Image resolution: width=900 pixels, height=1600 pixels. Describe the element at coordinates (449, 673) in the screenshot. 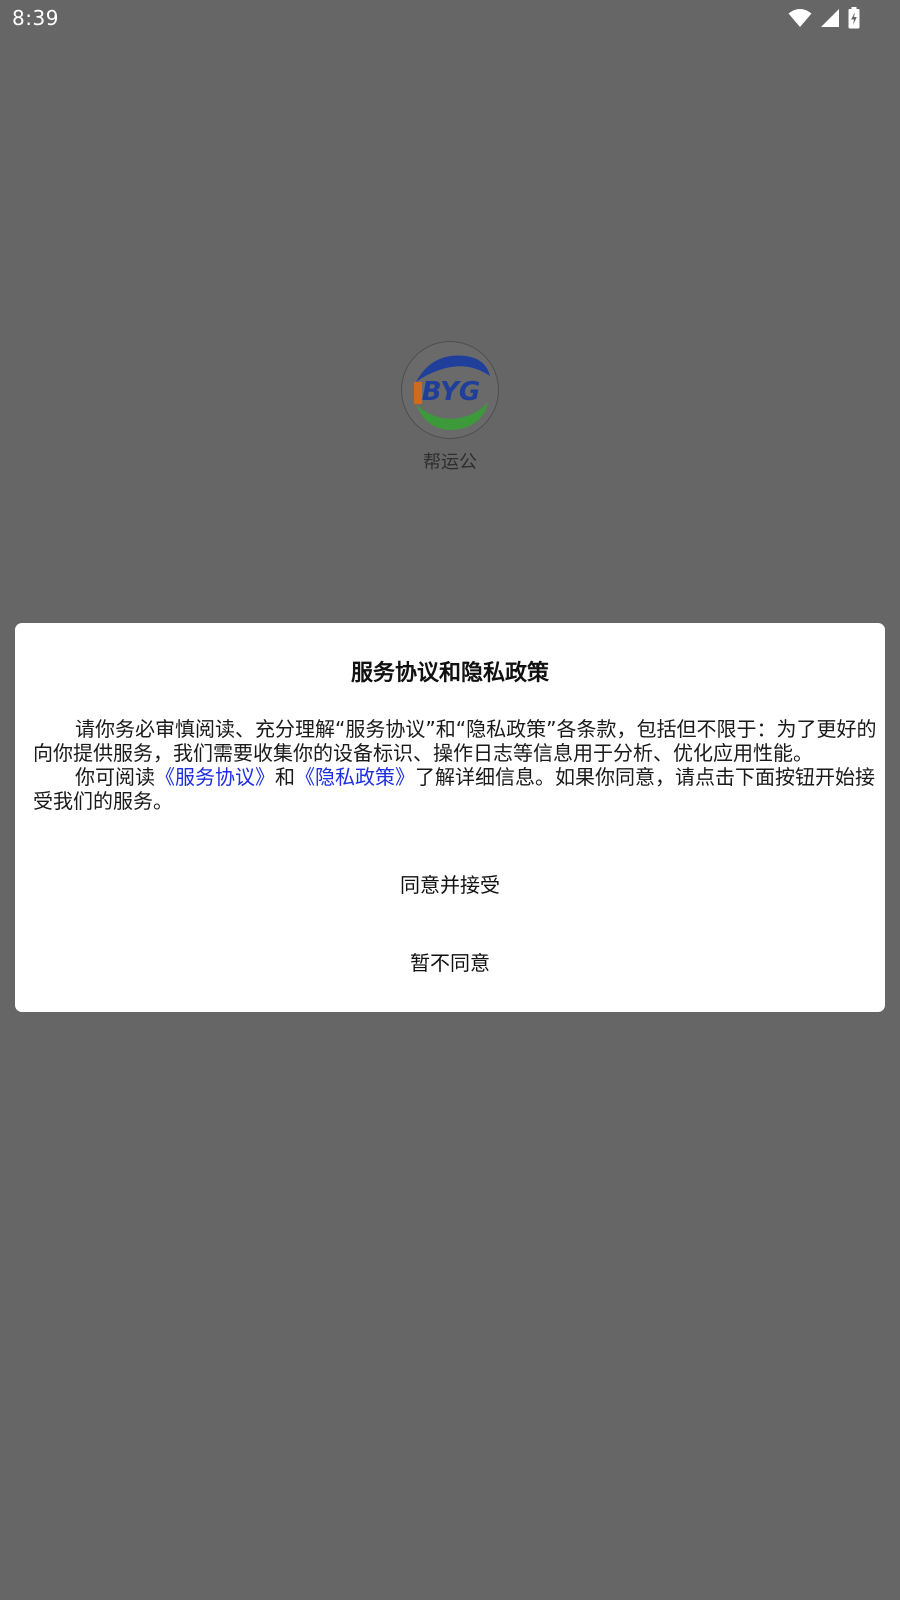

I see `dialog-title: 服务协议和隐私政策` at that location.